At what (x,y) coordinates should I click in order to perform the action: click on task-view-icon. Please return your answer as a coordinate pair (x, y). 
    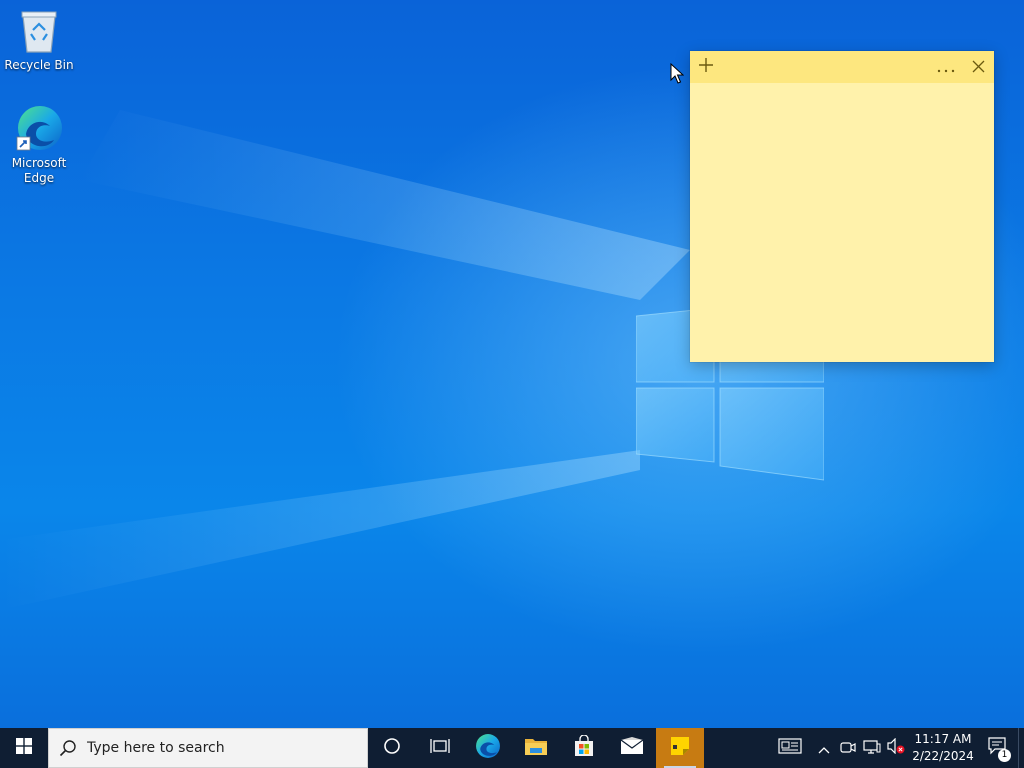
    Looking at the image, I should click on (440, 748).